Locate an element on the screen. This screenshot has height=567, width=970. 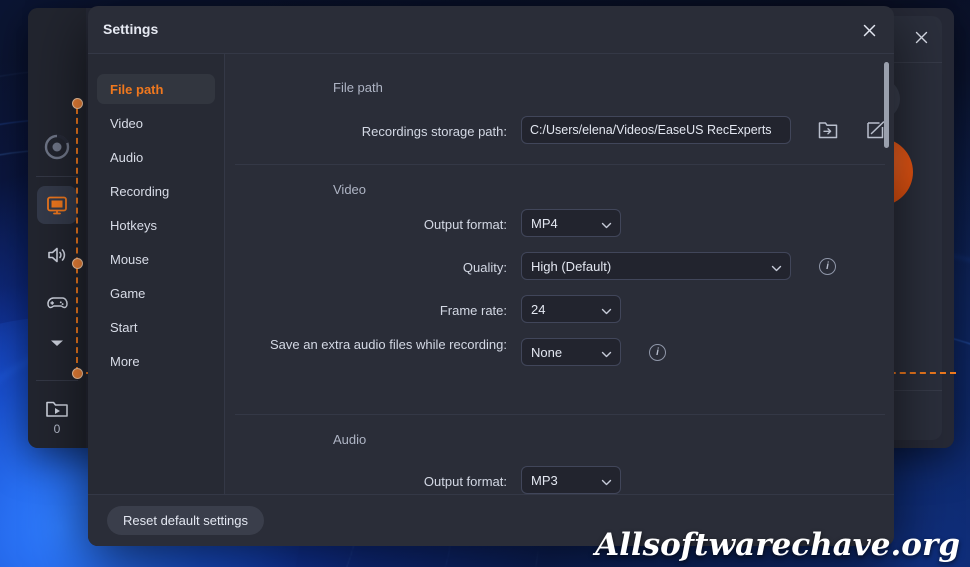
recordings-folder-icon is located at coordinates (57, 409).